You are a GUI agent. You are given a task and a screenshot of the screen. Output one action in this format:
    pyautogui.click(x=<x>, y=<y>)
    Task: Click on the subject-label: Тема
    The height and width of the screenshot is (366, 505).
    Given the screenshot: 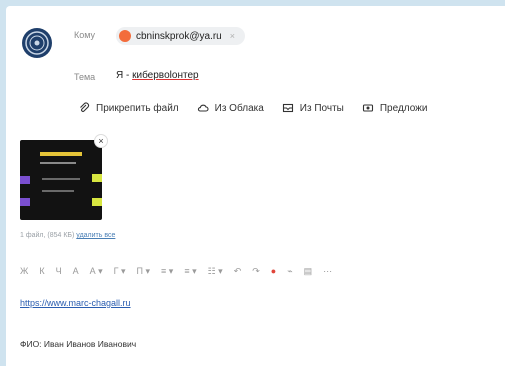 What is the action you would take?
    pyautogui.click(x=85, y=77)
    